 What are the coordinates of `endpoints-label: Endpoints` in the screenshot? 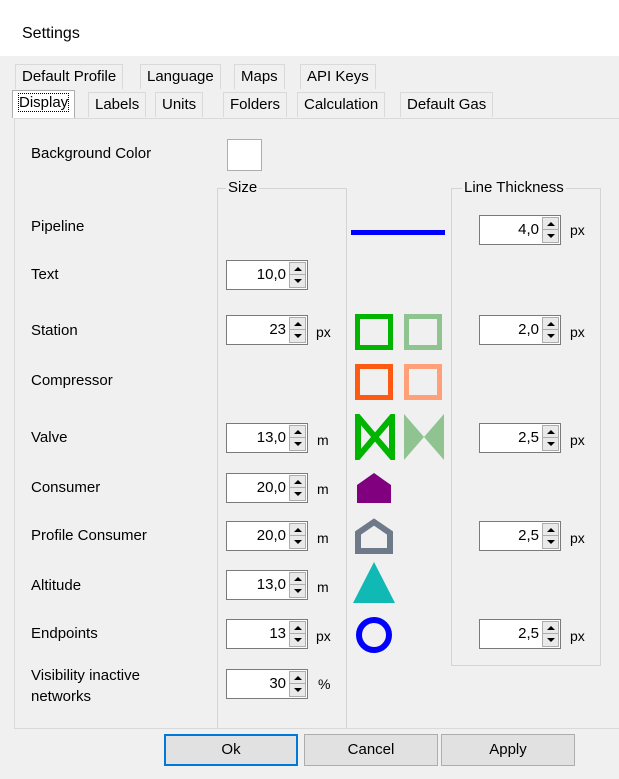 It's located at (64, 633).